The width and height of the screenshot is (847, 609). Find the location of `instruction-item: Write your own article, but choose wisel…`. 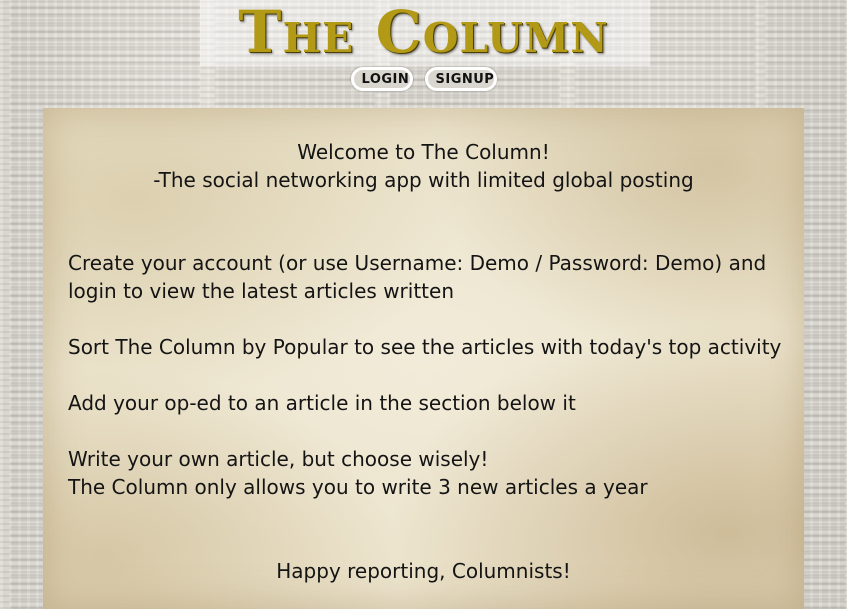

instruction-item: Write your own article, but choose wisel… is located at coordinates (278, 459).